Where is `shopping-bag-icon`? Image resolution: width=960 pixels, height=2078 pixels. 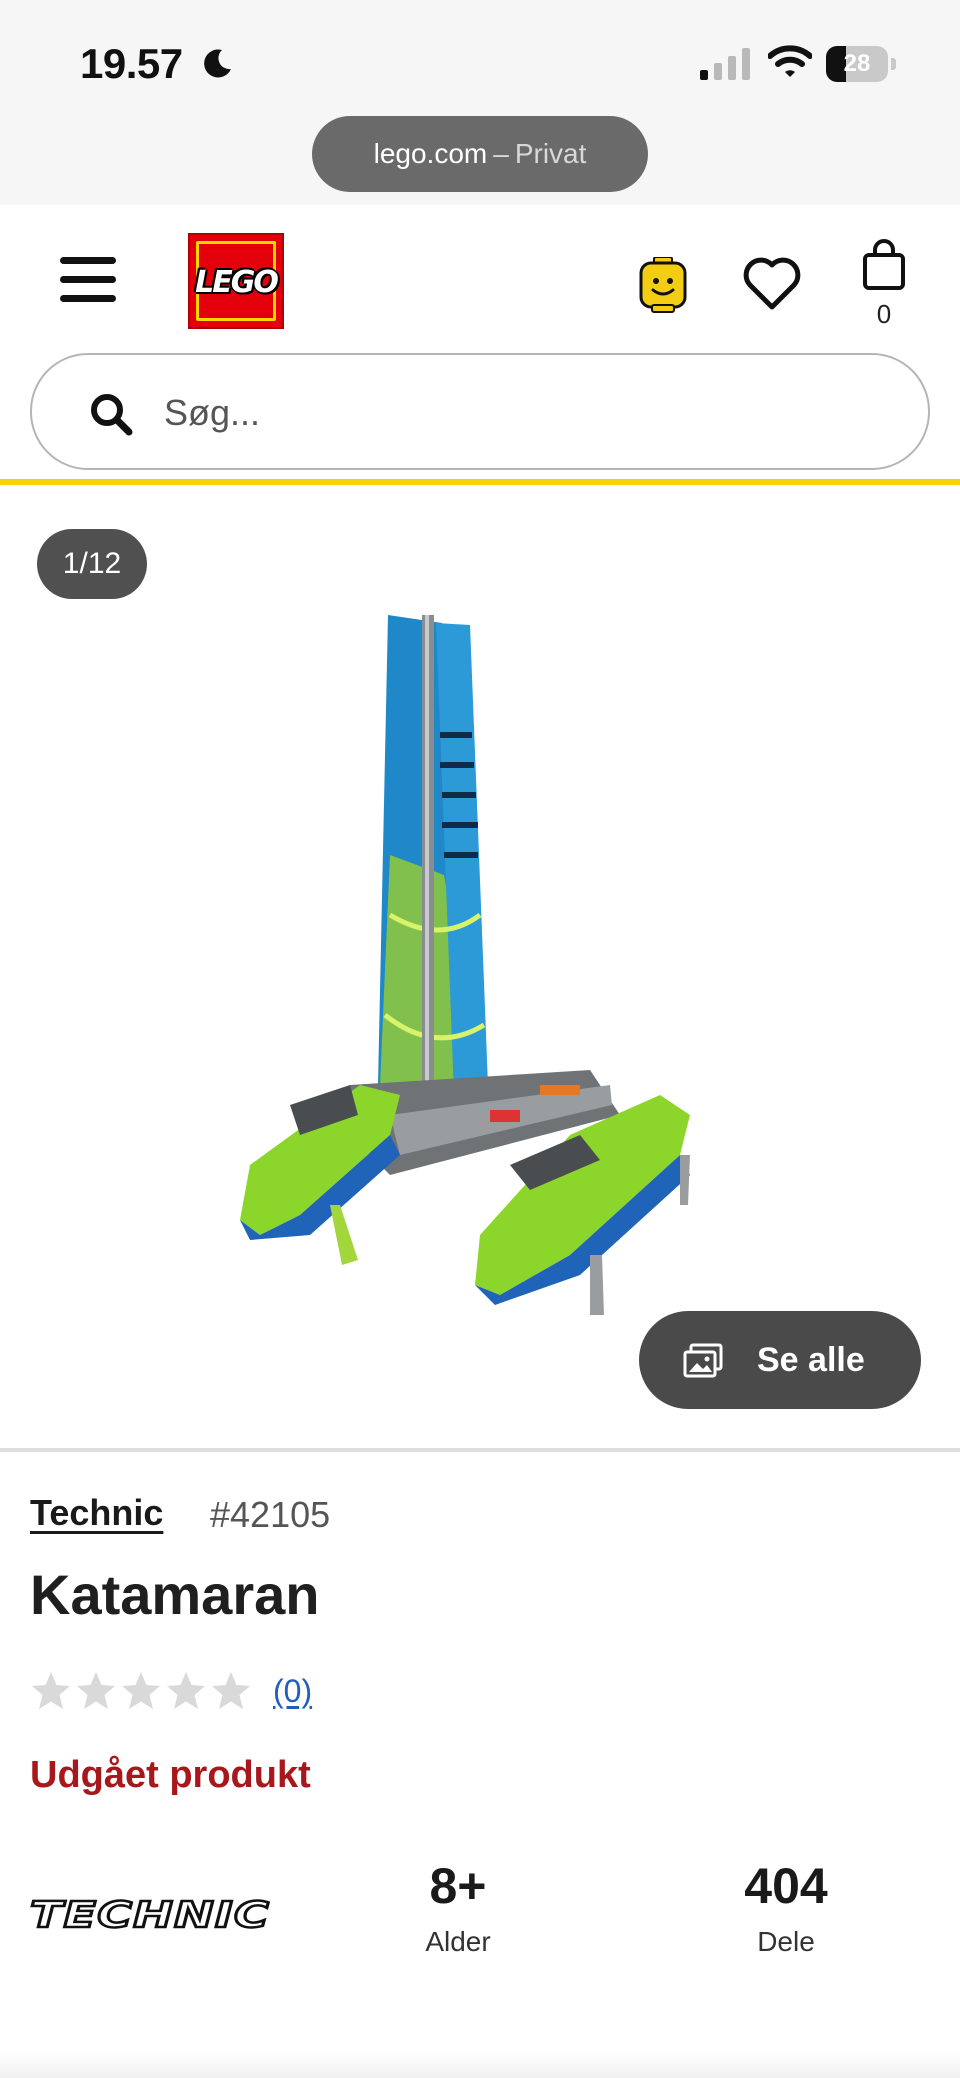
shopping-bag-icon is located at coordinates (884, 265).